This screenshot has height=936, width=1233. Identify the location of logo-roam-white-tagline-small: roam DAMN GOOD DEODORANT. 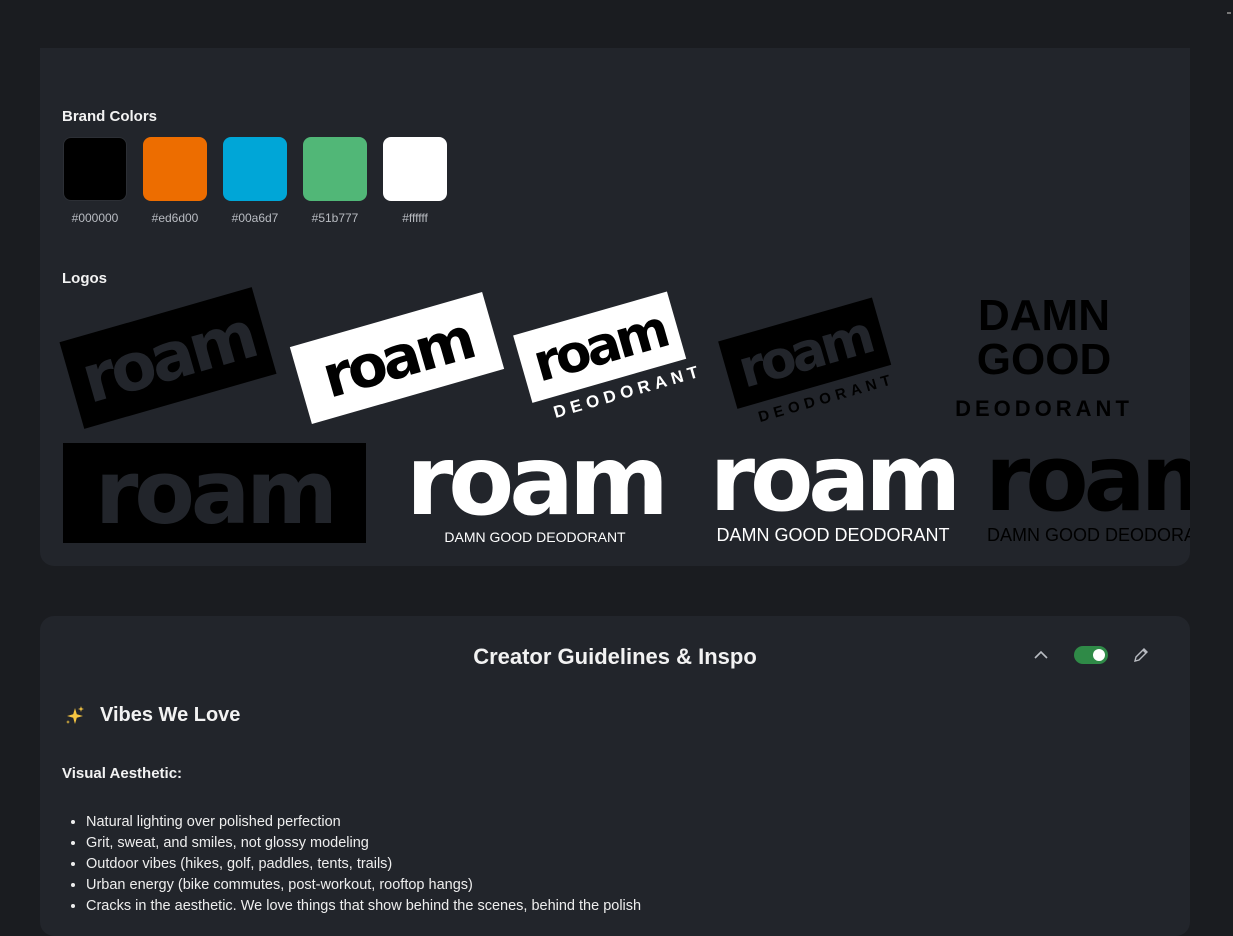
(535, 490).